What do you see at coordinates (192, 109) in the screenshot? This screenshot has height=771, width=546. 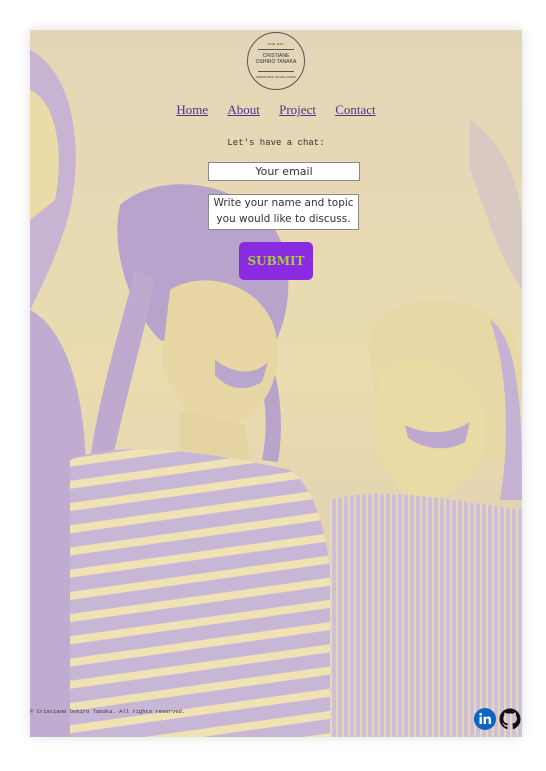 I see `nav-link-home: Home` at bounding box center [192, 109].